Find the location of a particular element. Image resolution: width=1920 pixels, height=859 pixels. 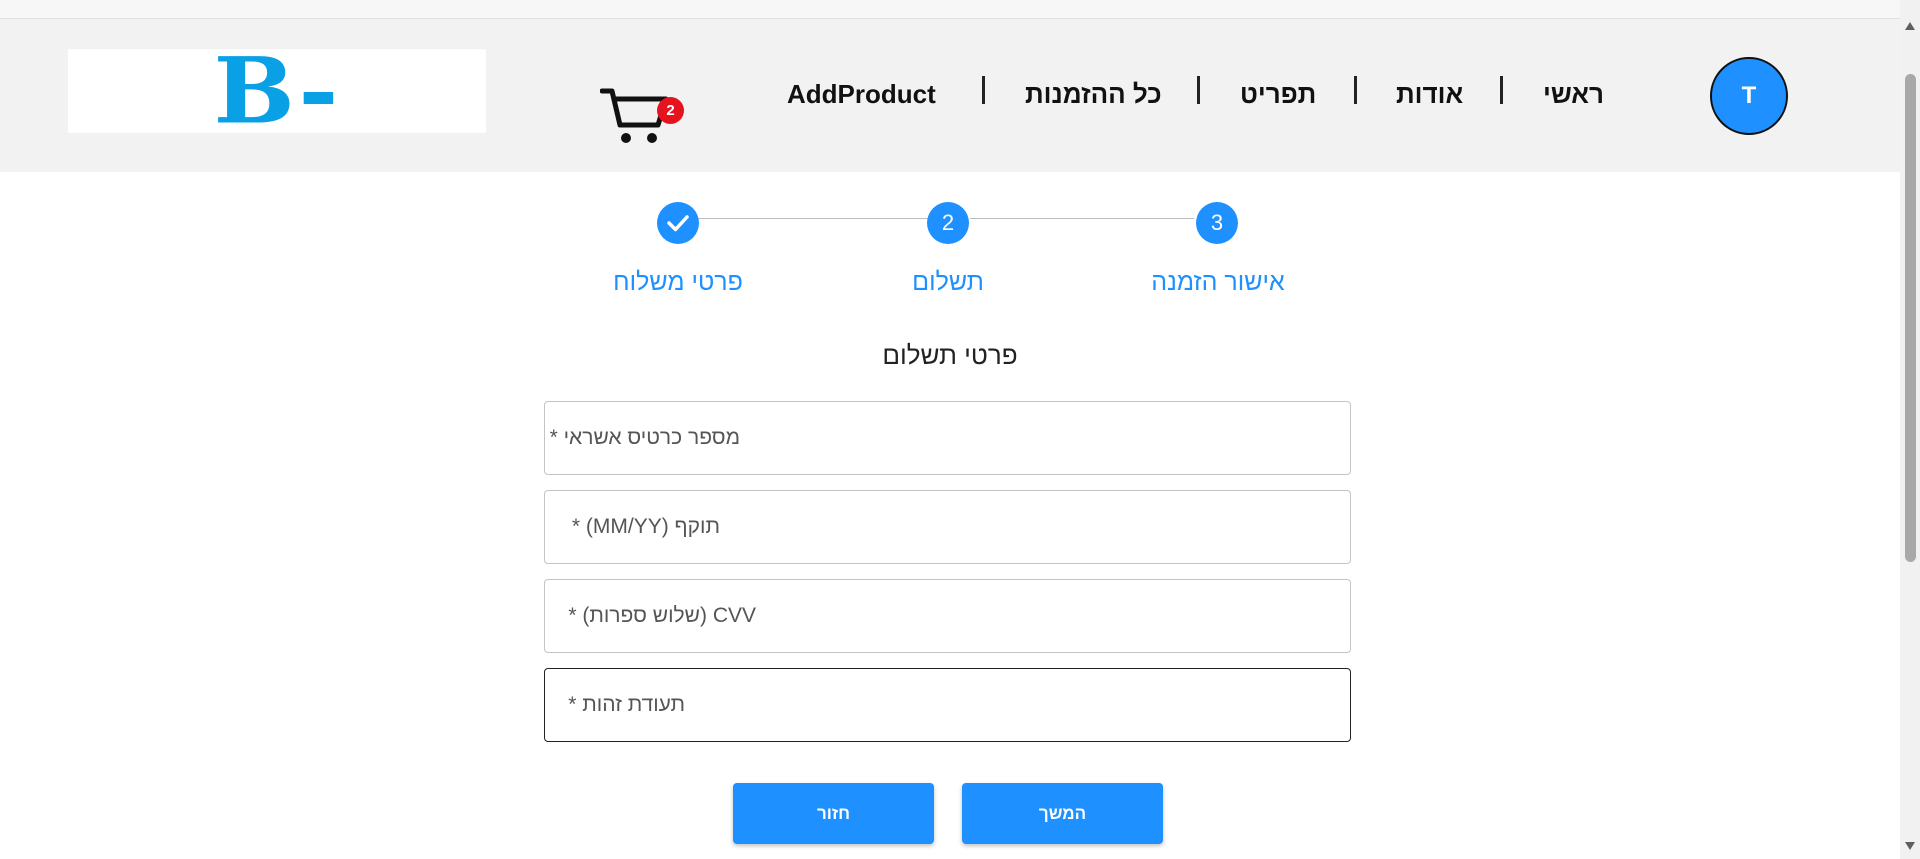

scroll-down-arrow-icon is located at coordinates (1910, 846).